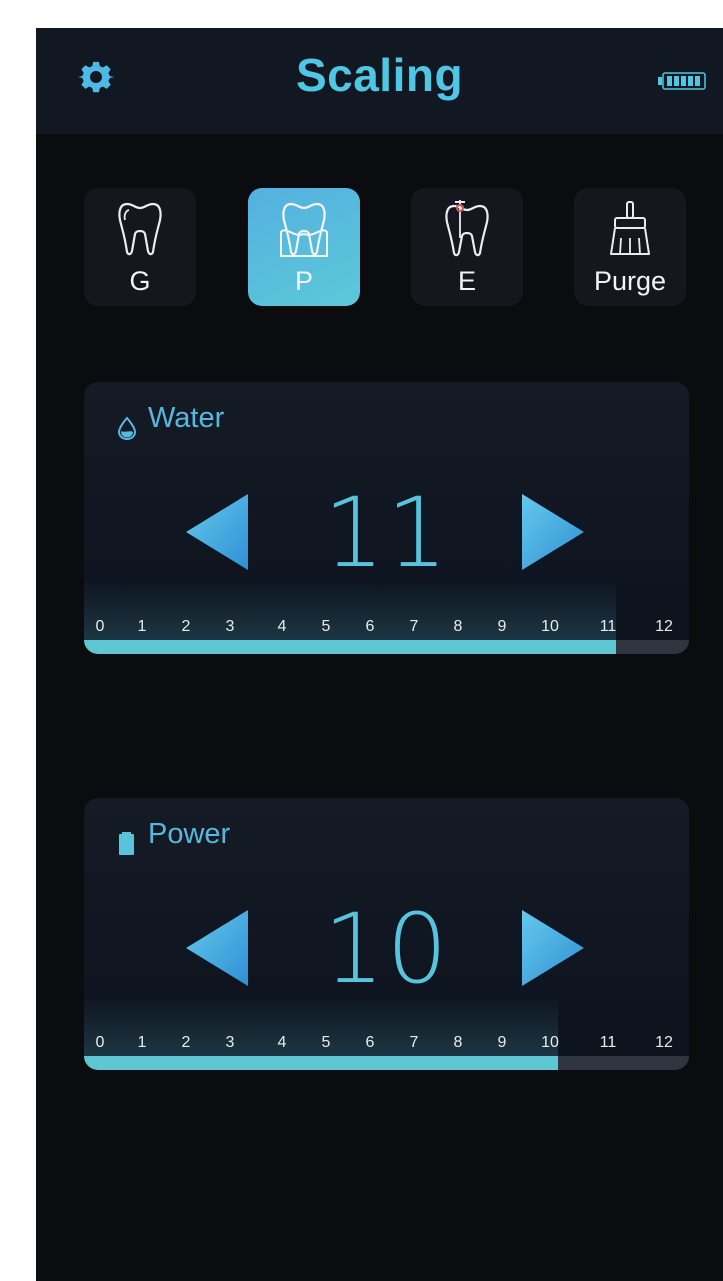 This screenshot has width=723, height=1281. What do you see at coordinates (127, 428) in the screenshot?
I see `water-drop-icon` at bounding box center [127, 428].